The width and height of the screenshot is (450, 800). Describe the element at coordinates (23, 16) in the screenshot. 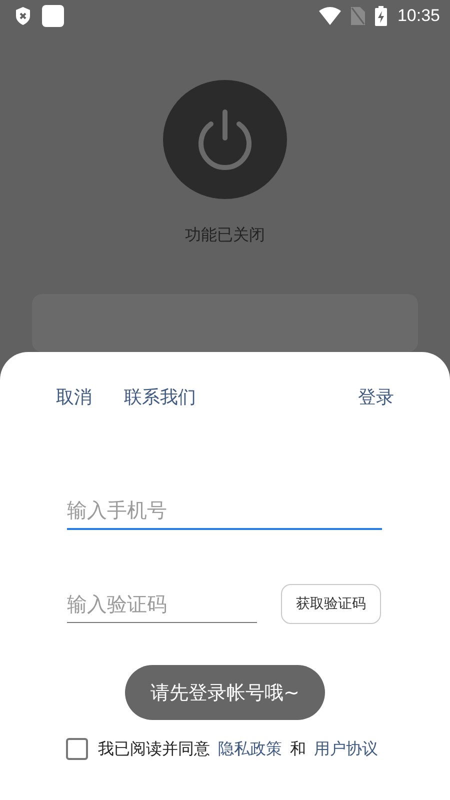

I see `shield-icon` at that location.